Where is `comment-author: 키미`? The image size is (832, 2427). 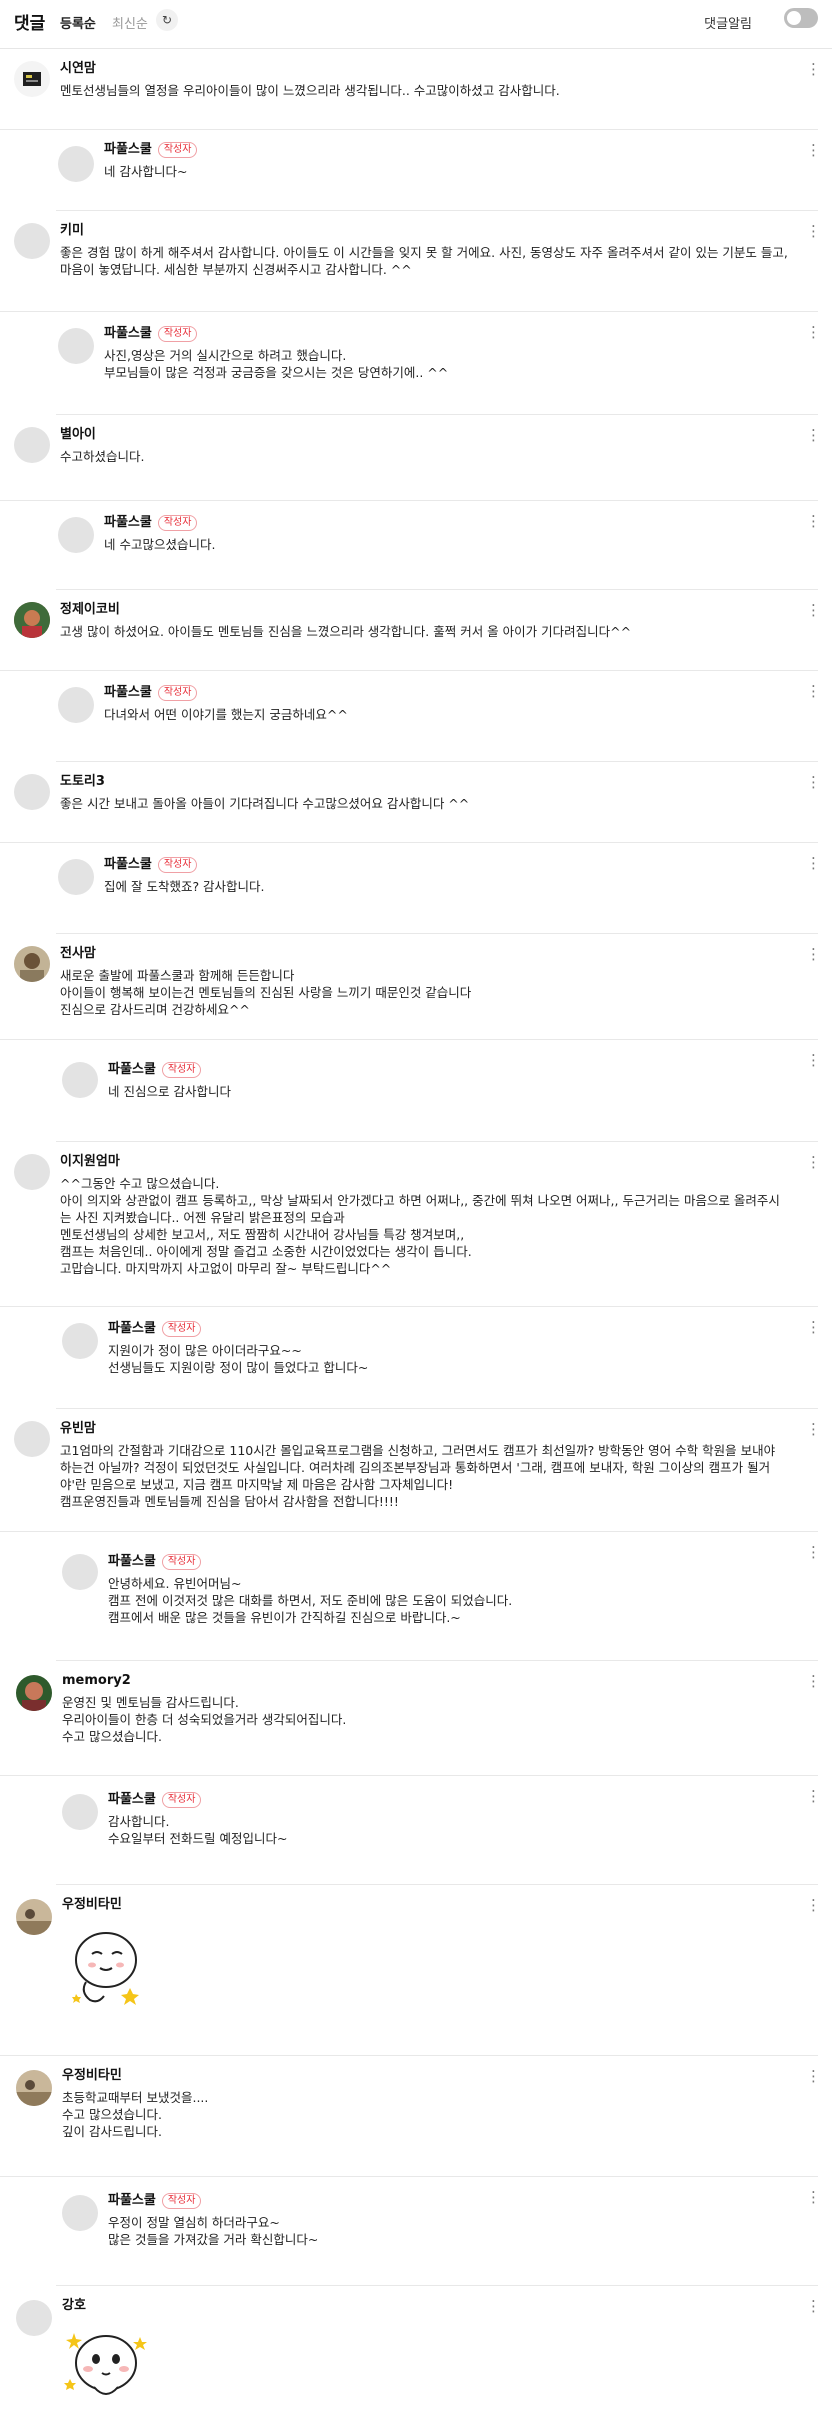 comment-author: 키미 is located at coordinates (425, 230).